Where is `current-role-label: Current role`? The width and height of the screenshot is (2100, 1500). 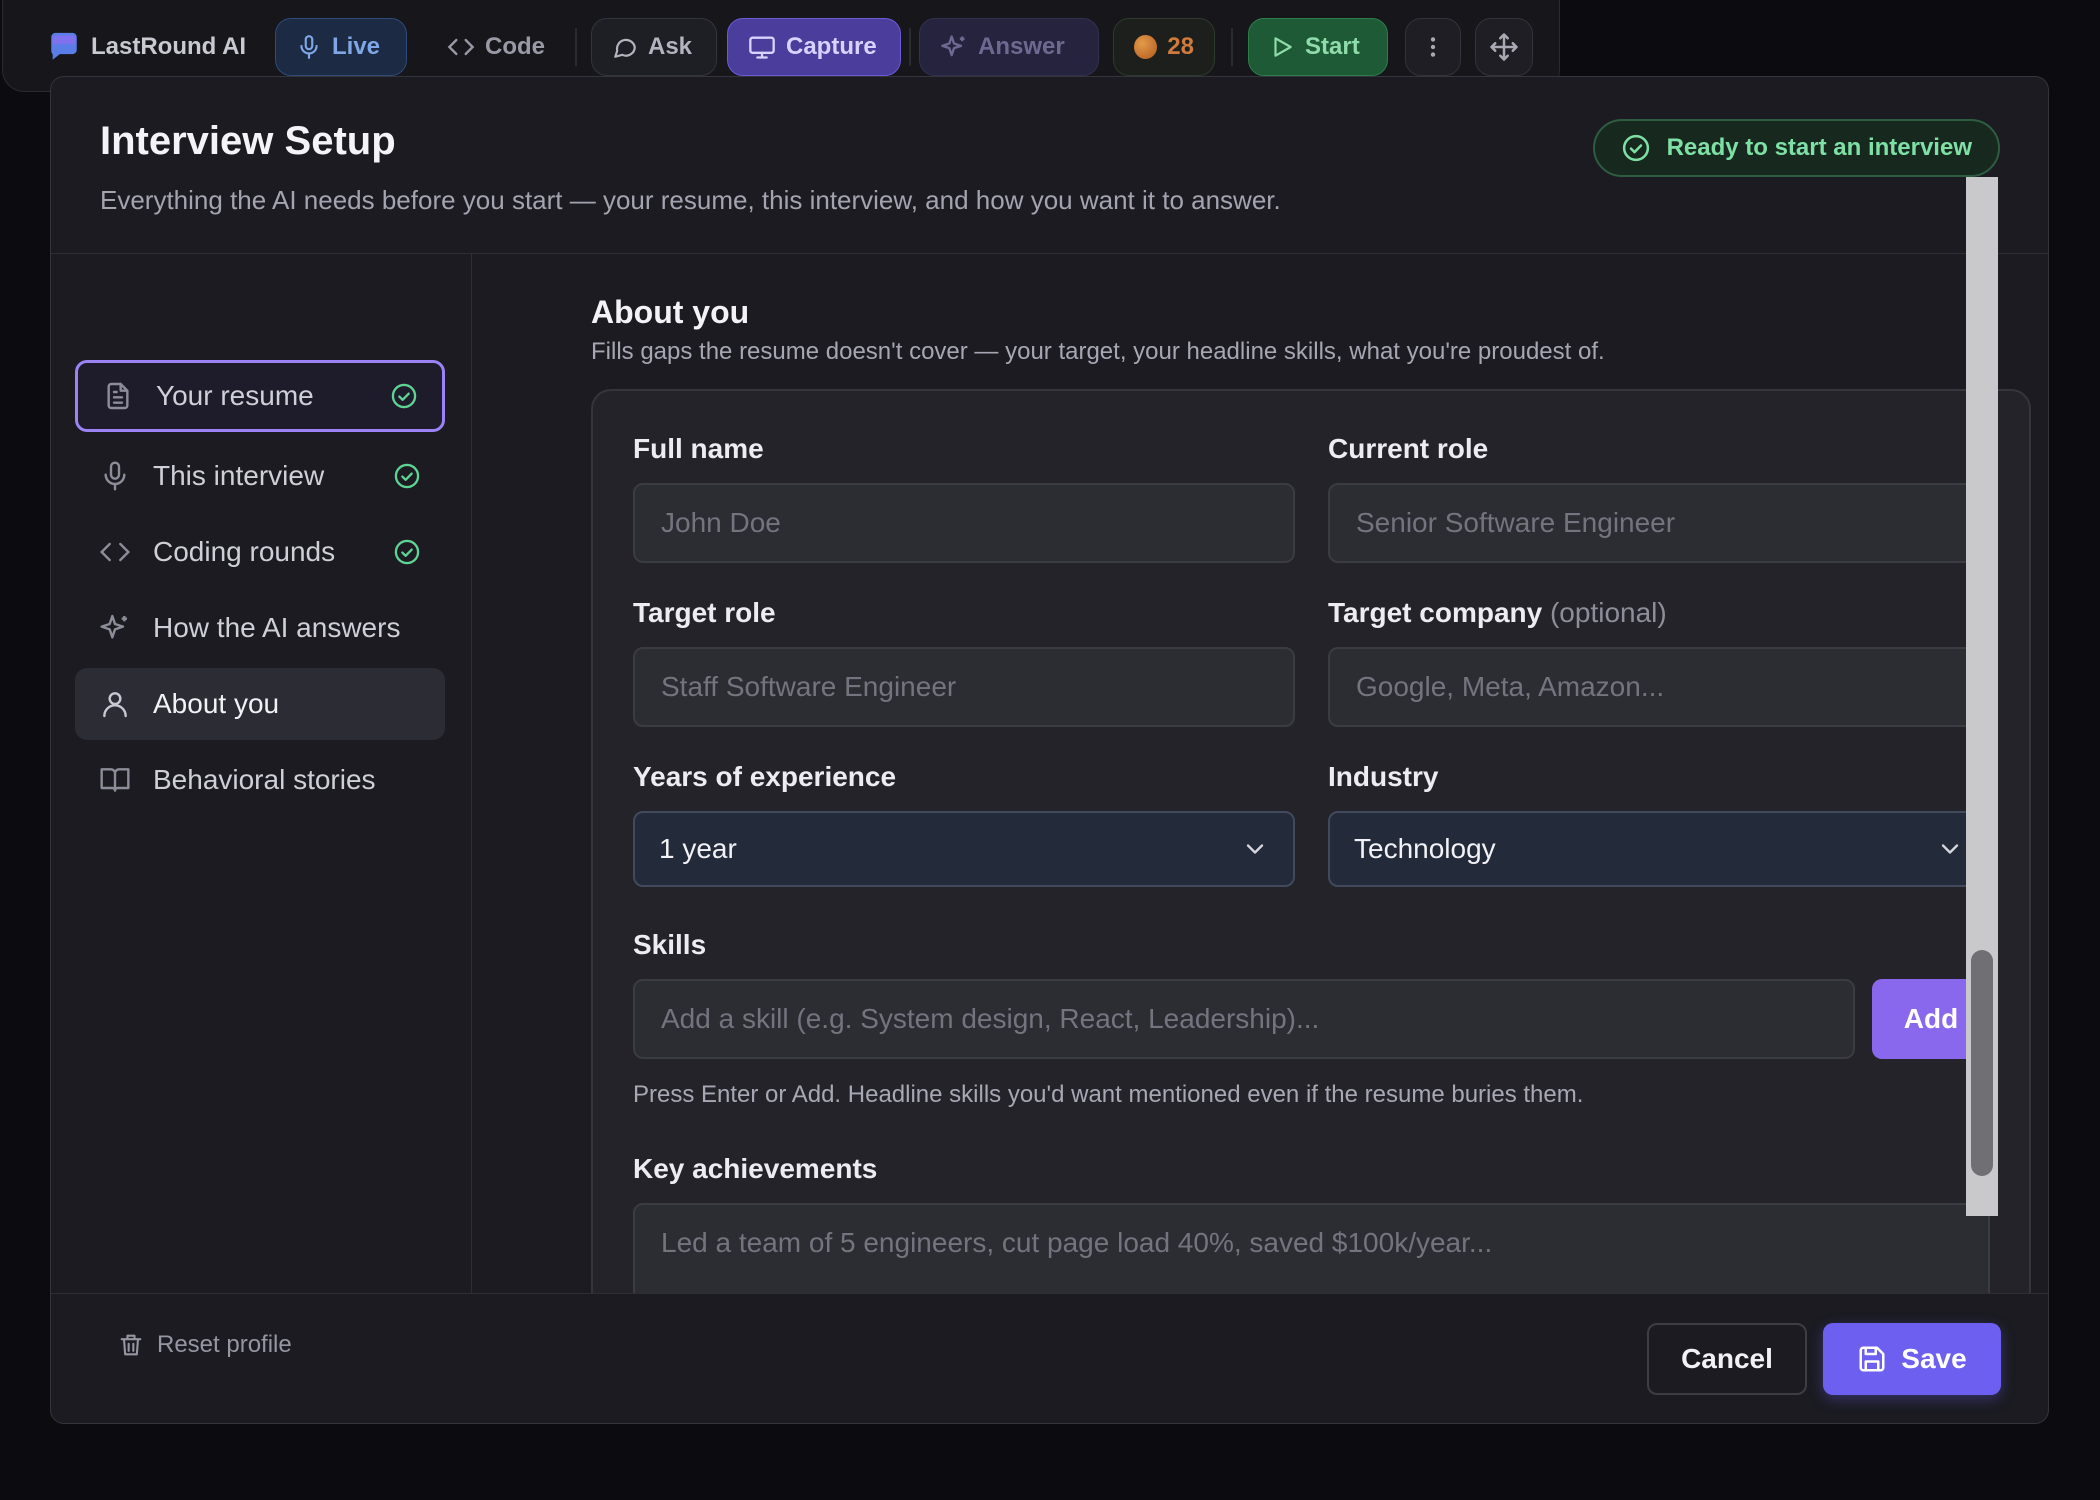 current-role-label: Current role is located at coordinates (1408, 448).